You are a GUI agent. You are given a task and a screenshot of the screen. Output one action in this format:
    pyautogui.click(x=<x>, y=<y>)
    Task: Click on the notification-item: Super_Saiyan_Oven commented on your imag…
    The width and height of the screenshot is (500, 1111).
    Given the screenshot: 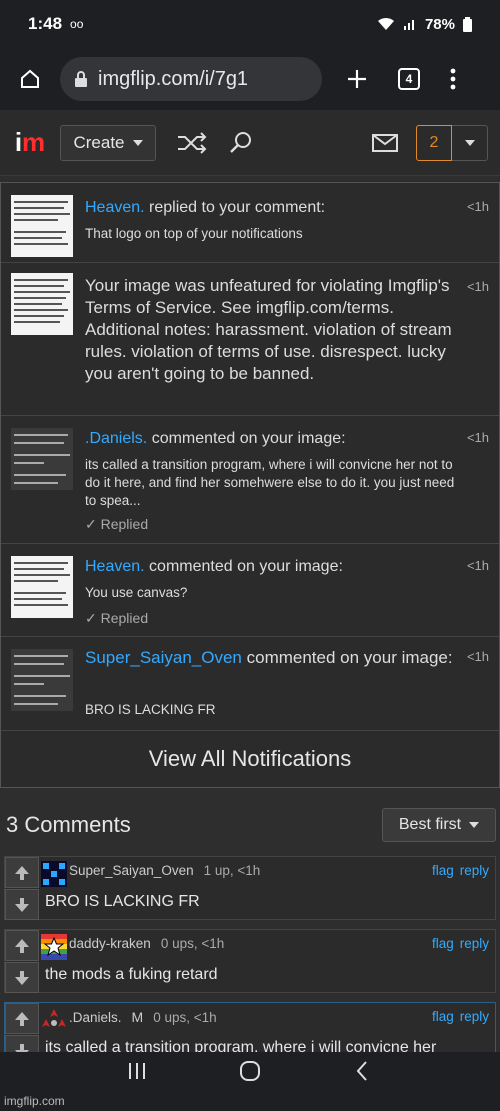 What is the action you would take?
    pyautogui.click(x=250, y=684)
    